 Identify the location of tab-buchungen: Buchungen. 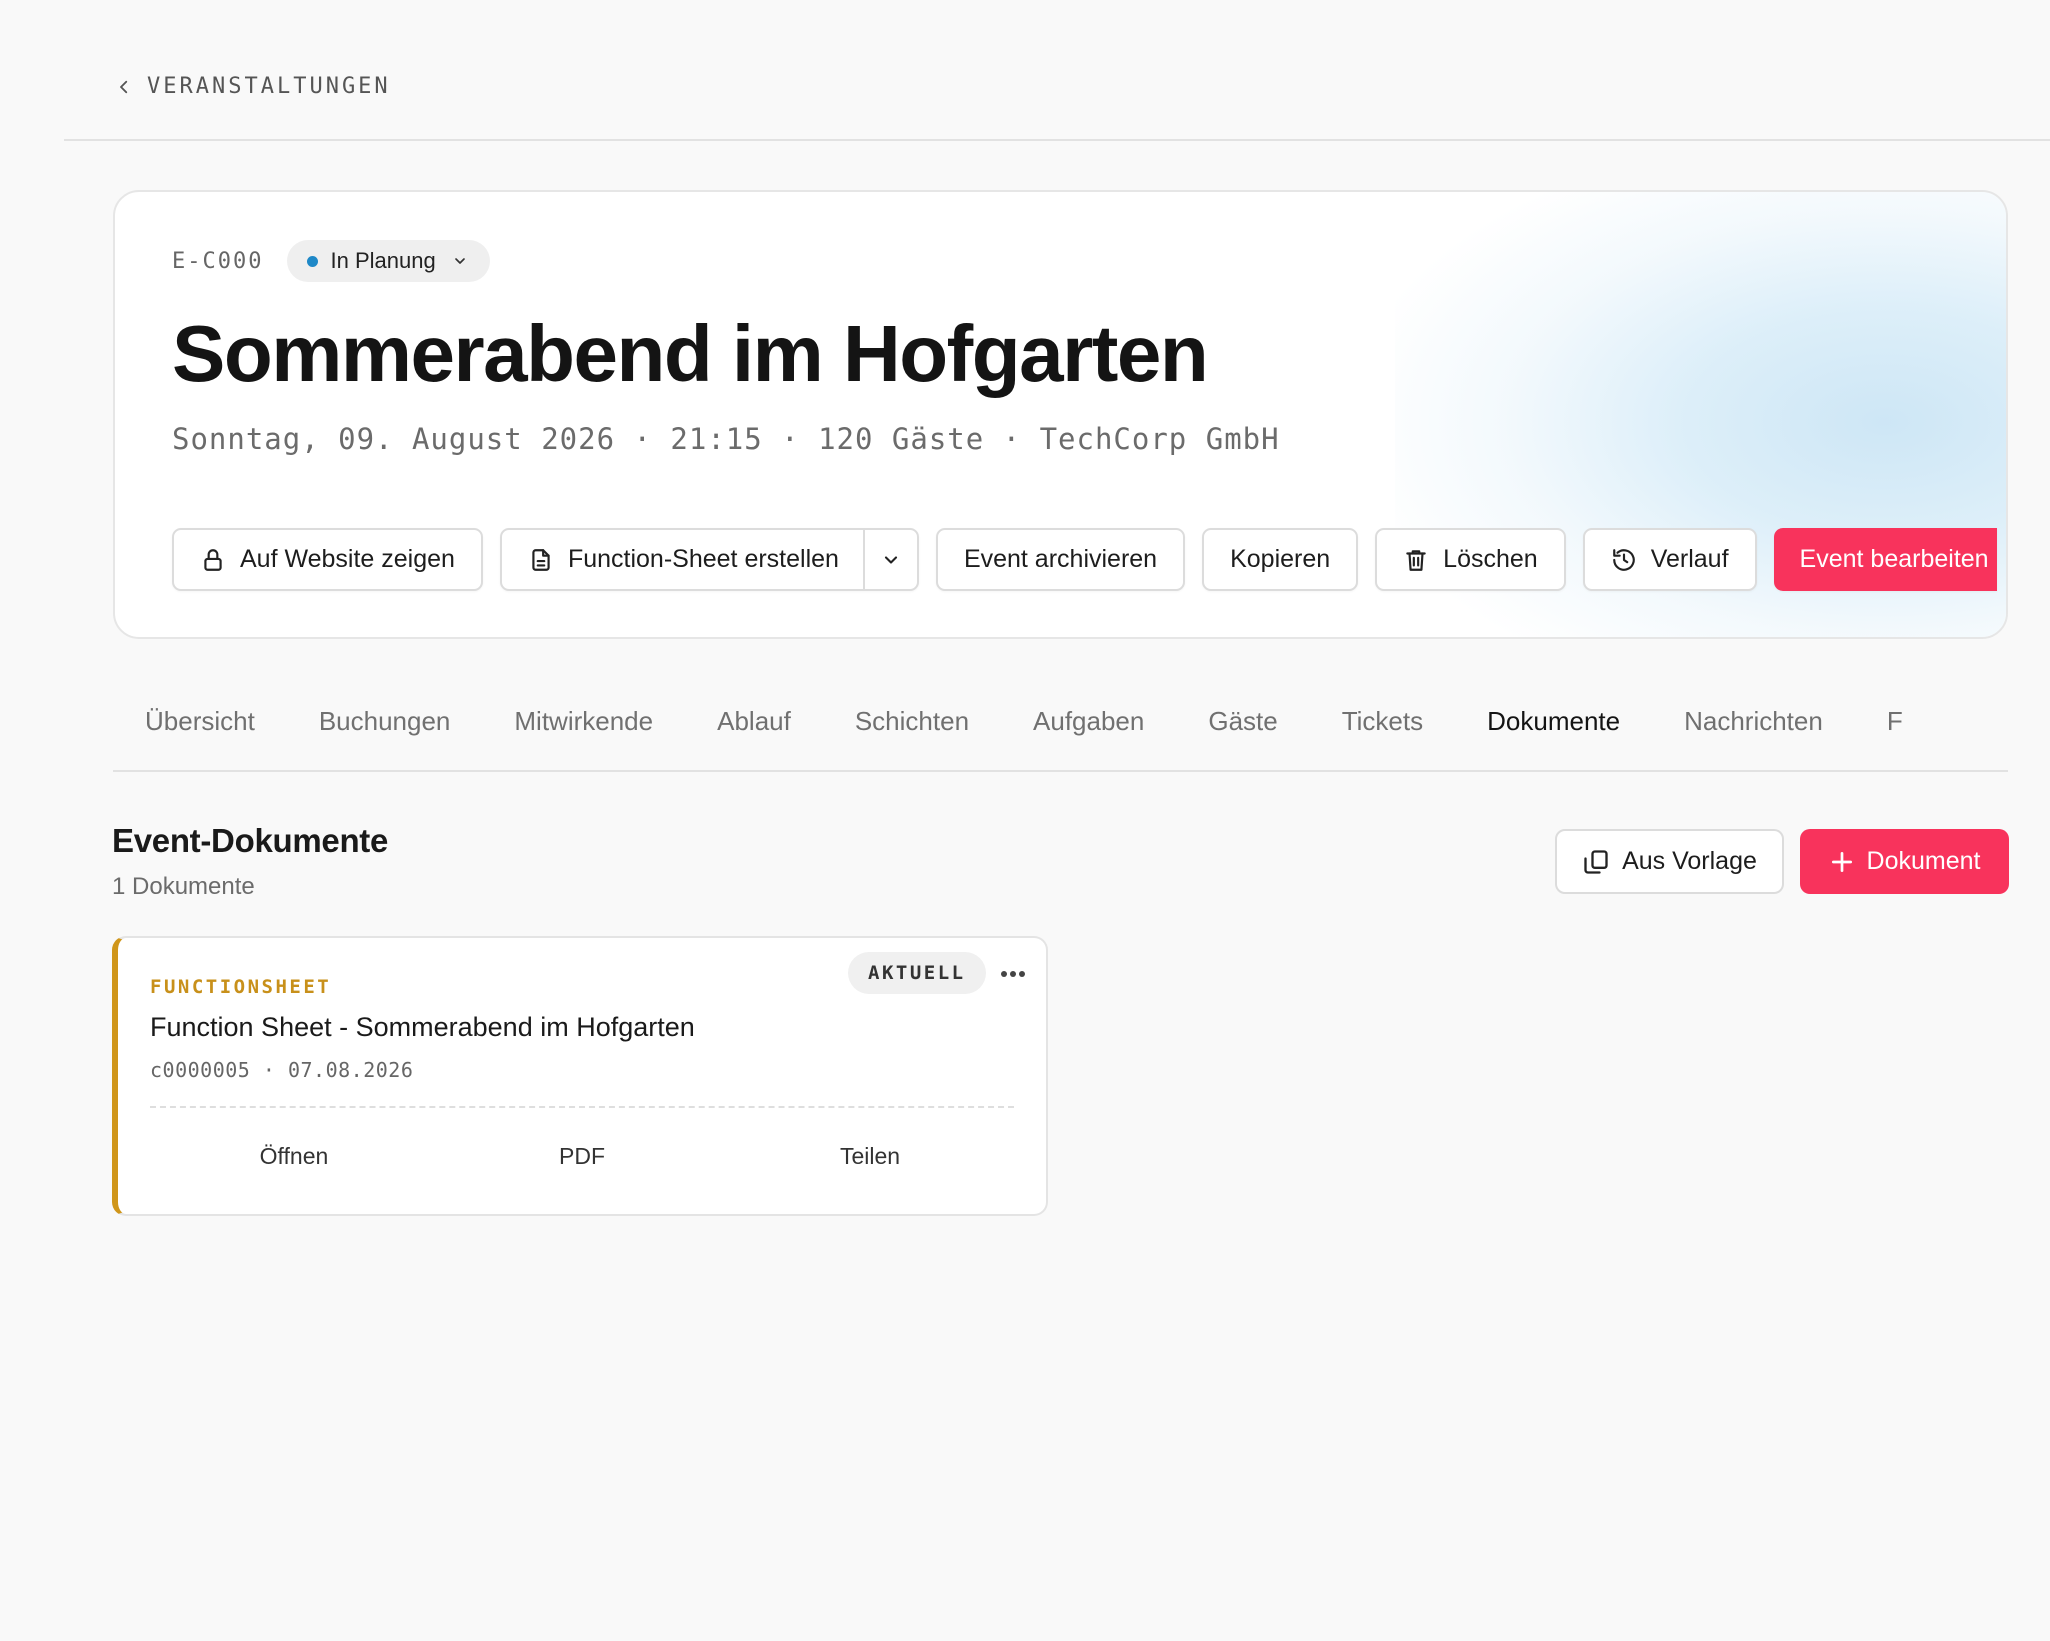
(385, 732).